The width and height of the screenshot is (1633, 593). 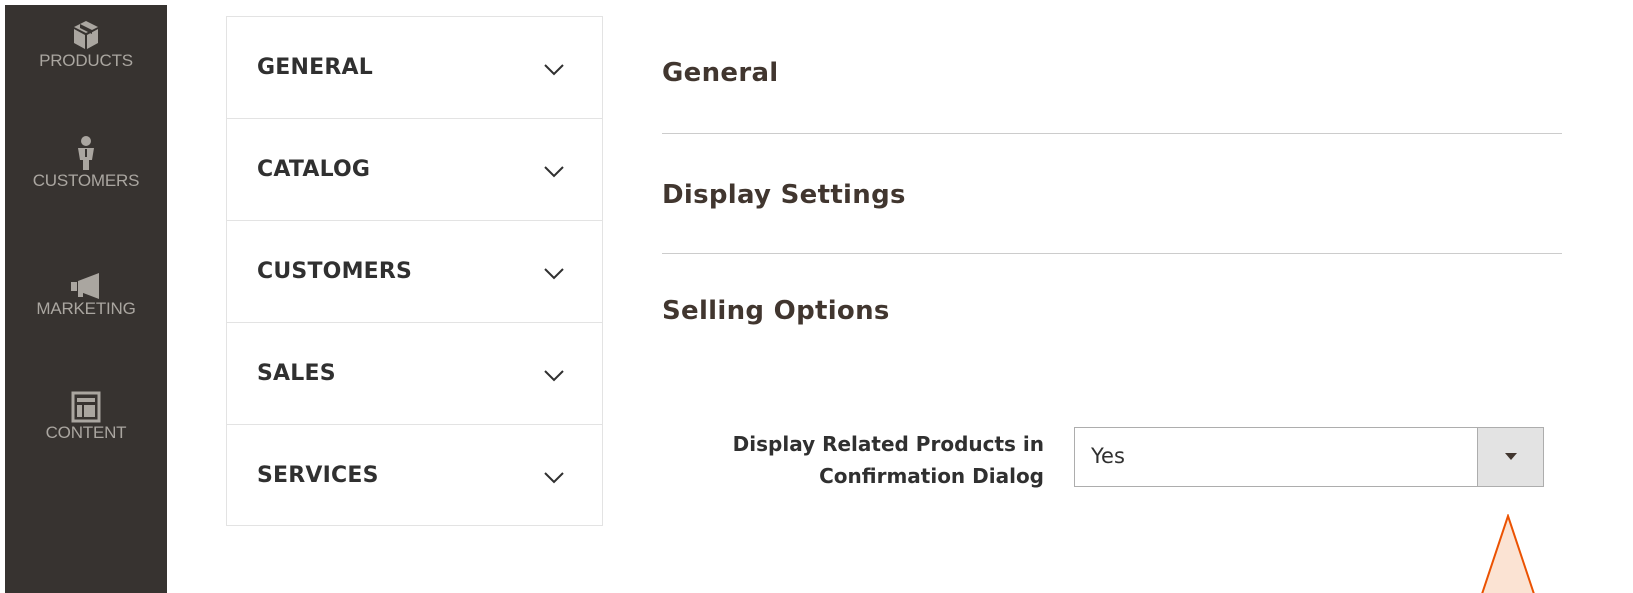 What do you see at coordinates (86, 432) in the screenshot?
I see `sidebar-item-label: CONTENT` at bounding box center [86, 432].